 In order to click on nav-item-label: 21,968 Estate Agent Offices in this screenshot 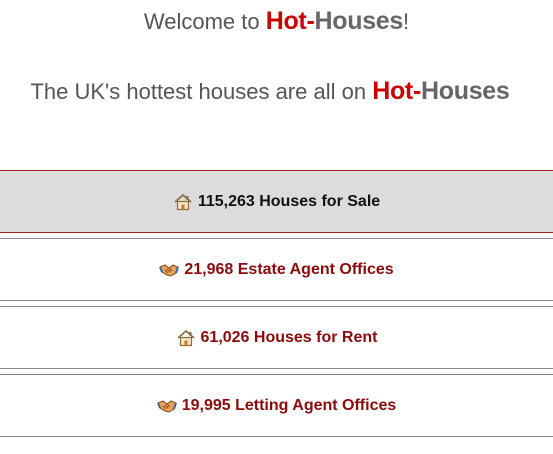, I will do `click(289, 269)`.